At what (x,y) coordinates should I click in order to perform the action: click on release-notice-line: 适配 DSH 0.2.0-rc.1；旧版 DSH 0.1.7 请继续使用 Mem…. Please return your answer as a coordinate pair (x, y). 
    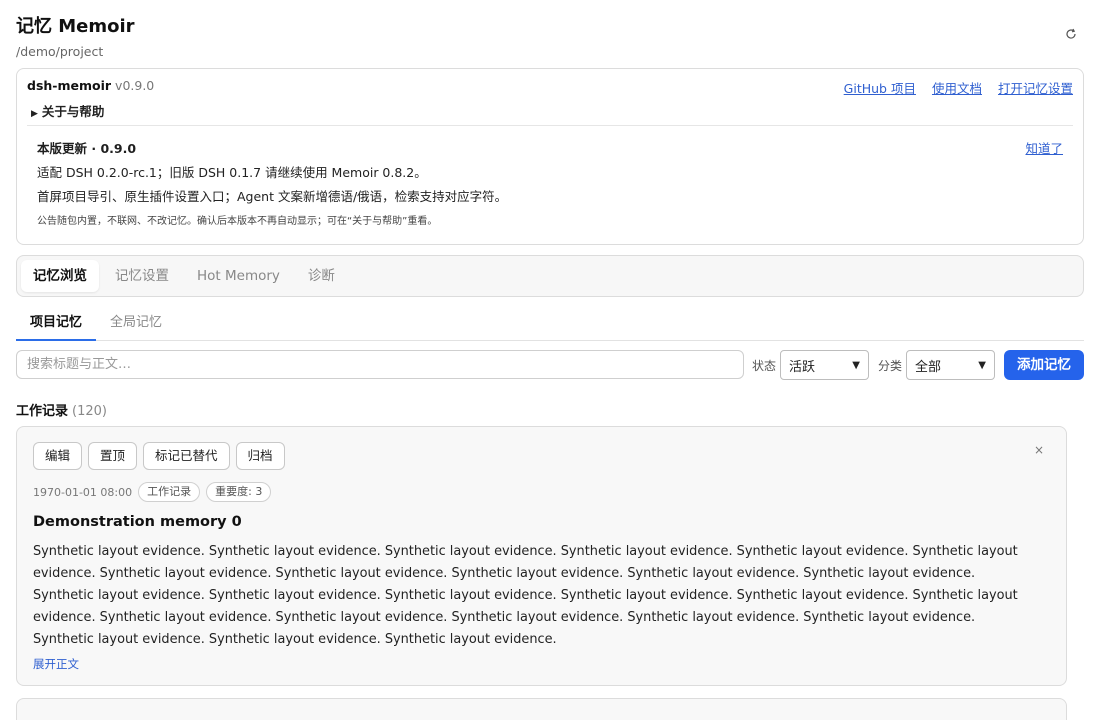
    Looking at the image, I should click on (232, 172).